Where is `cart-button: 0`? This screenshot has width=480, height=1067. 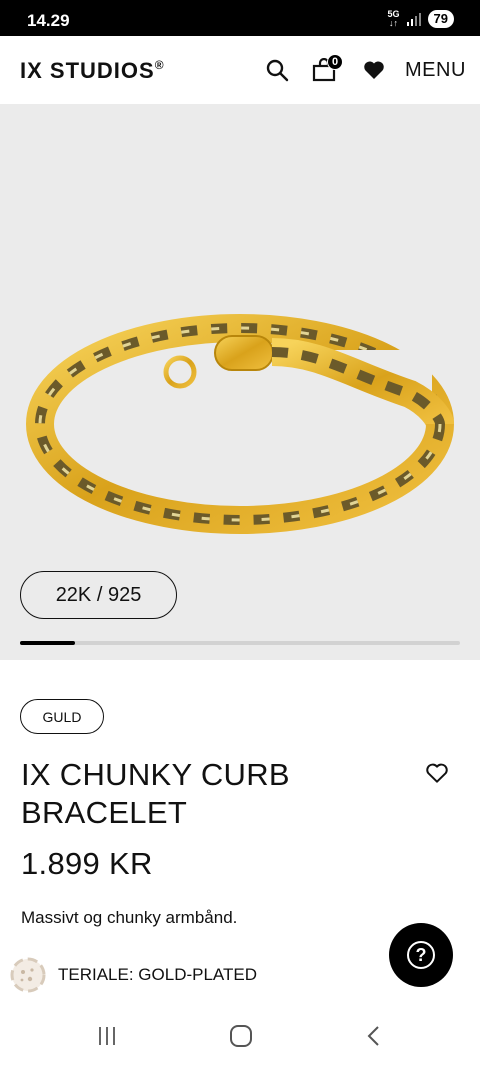 cart-button: 0 is located at coordinates (326, 69).